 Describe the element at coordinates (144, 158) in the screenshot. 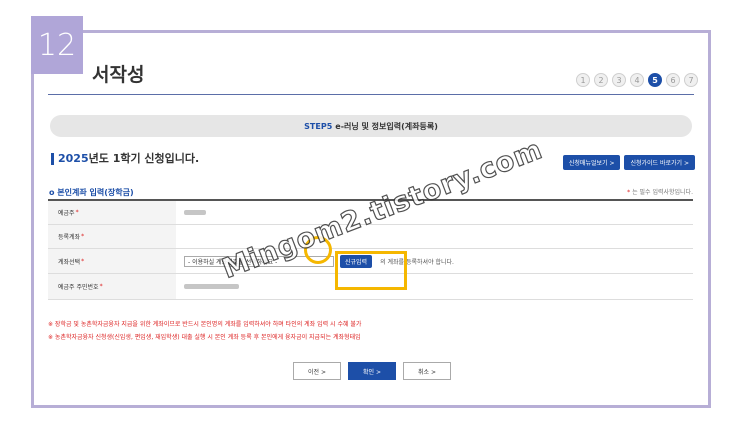

I see `semester-text: 년도 1학기 신청입니다.` at that location.